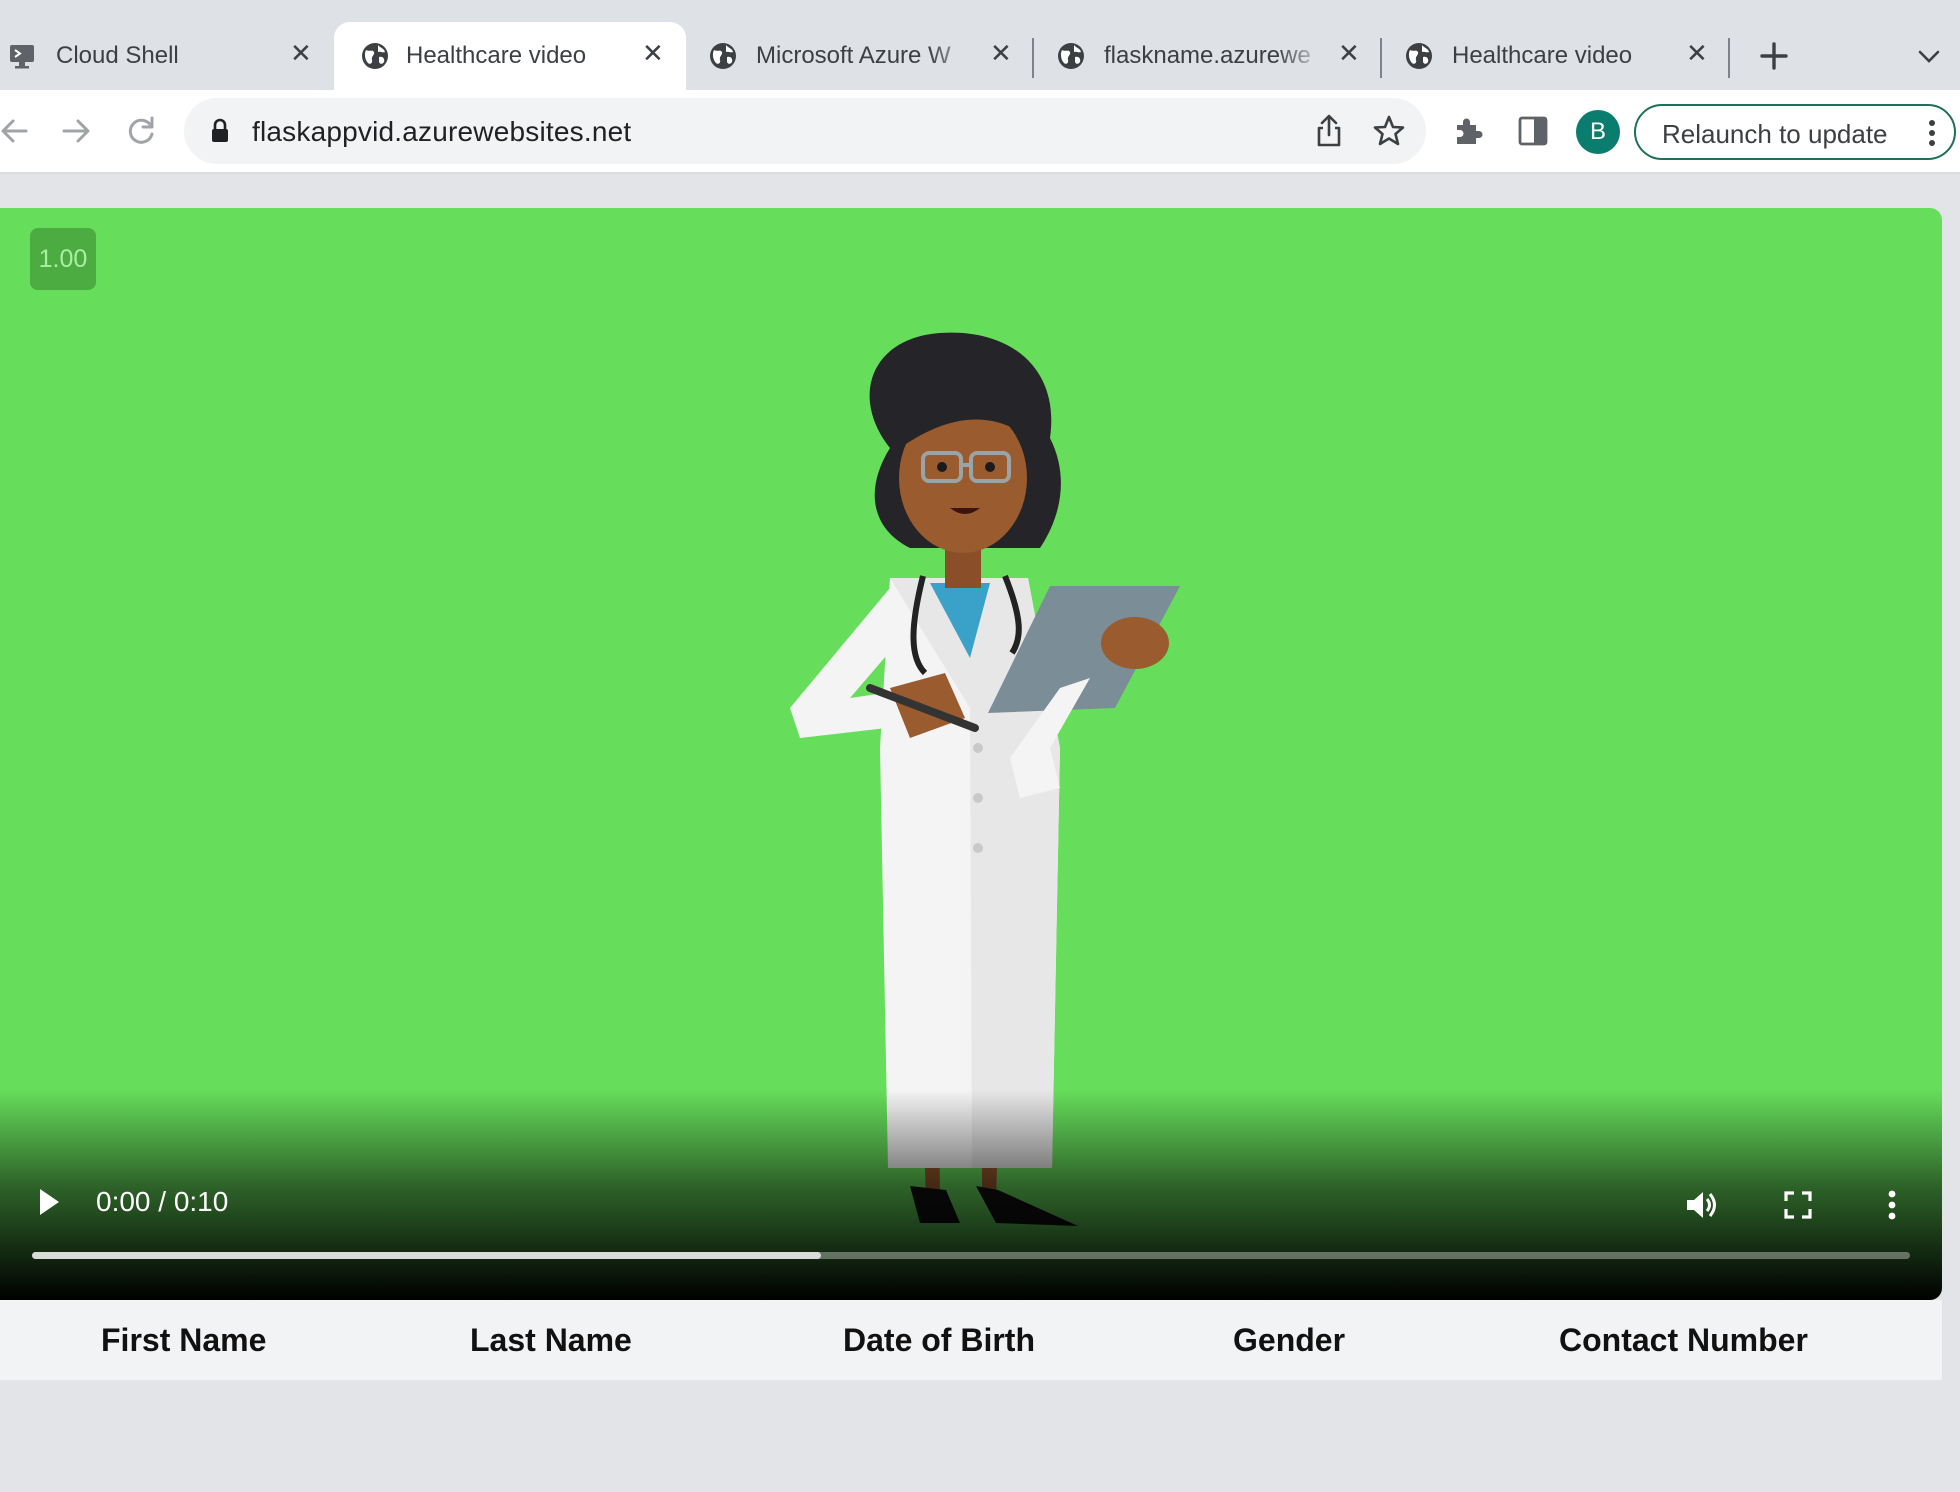 Image resolution: width=1960 pixels, height=1492 pixels. What do you see at coordinates (1892, 1205) in the screenshot?
I see `more-options-icon` at bounding box center [1892, 1205].